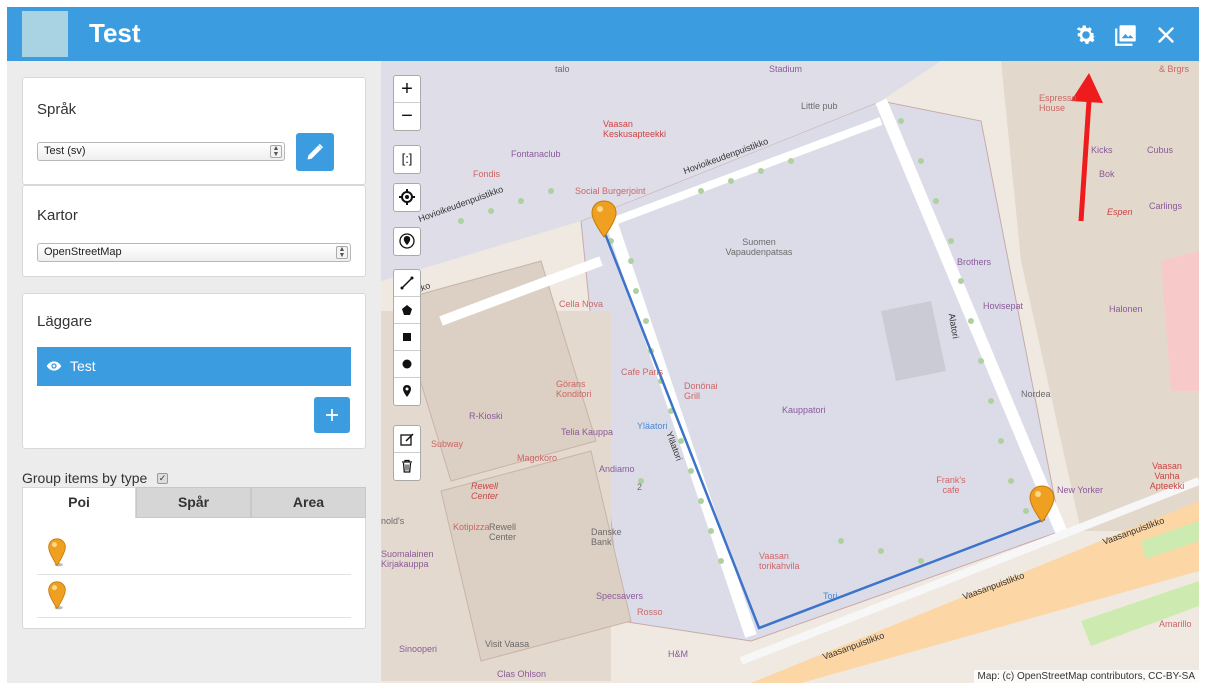  I want to click on draw-toolbar, so click(407, 337).